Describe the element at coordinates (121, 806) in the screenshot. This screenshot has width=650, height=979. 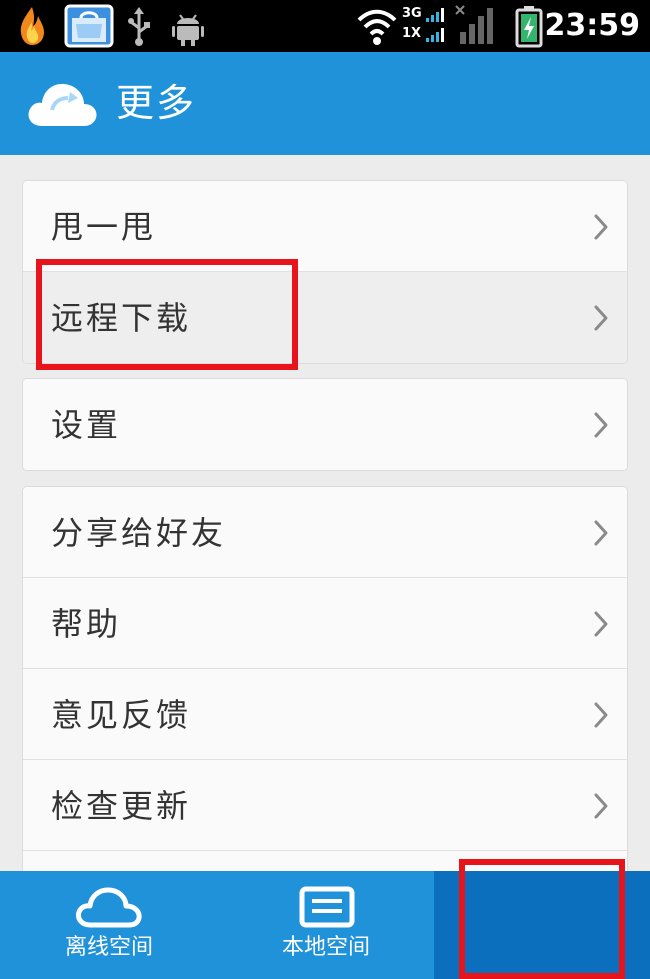
I see `menu-item-label: 检查更新` at that location.